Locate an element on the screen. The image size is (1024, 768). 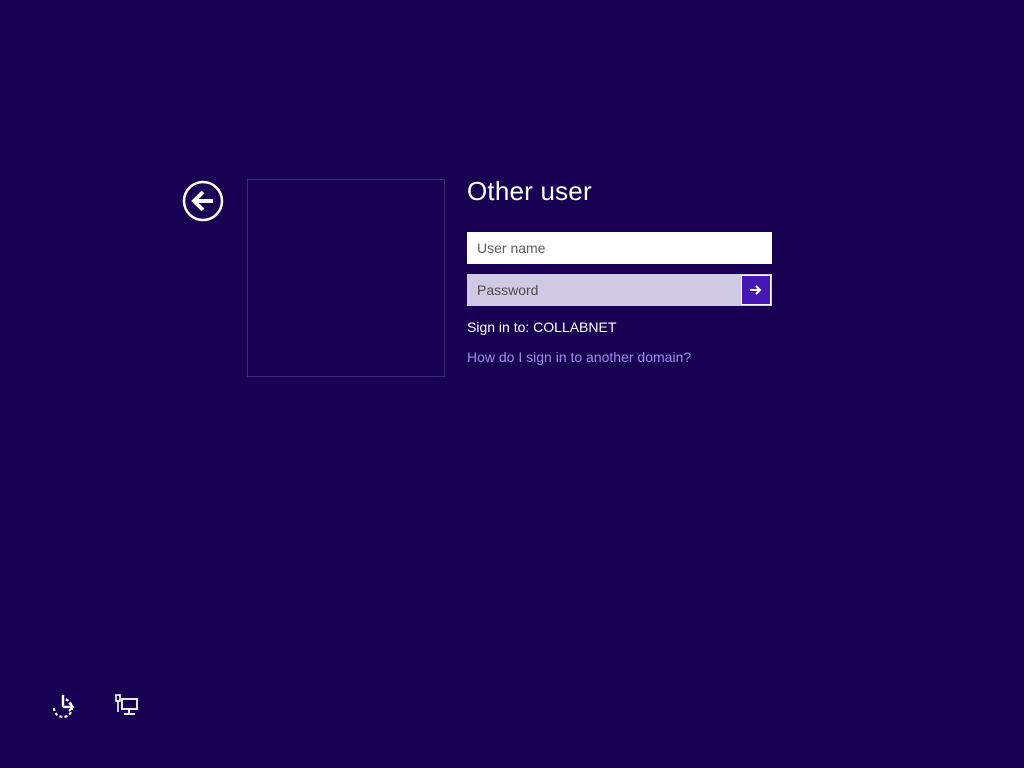
username-input is located at coordinates (619, 248).